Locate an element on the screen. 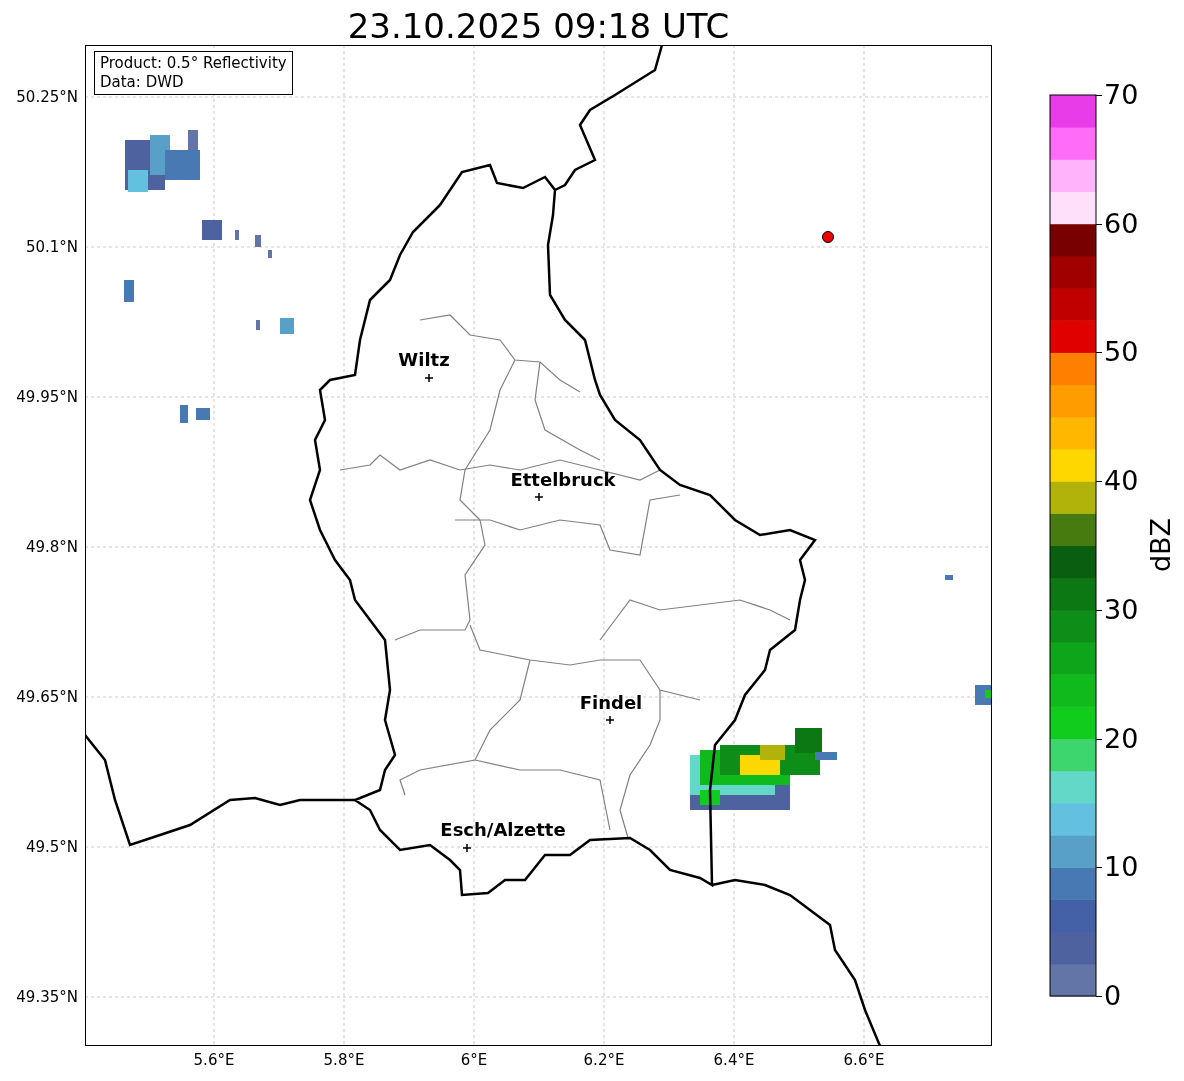 The width and height of the screenshot is (1184, 1081). colorbar-tick-label: 70 is located at coordinates (1121, 95).